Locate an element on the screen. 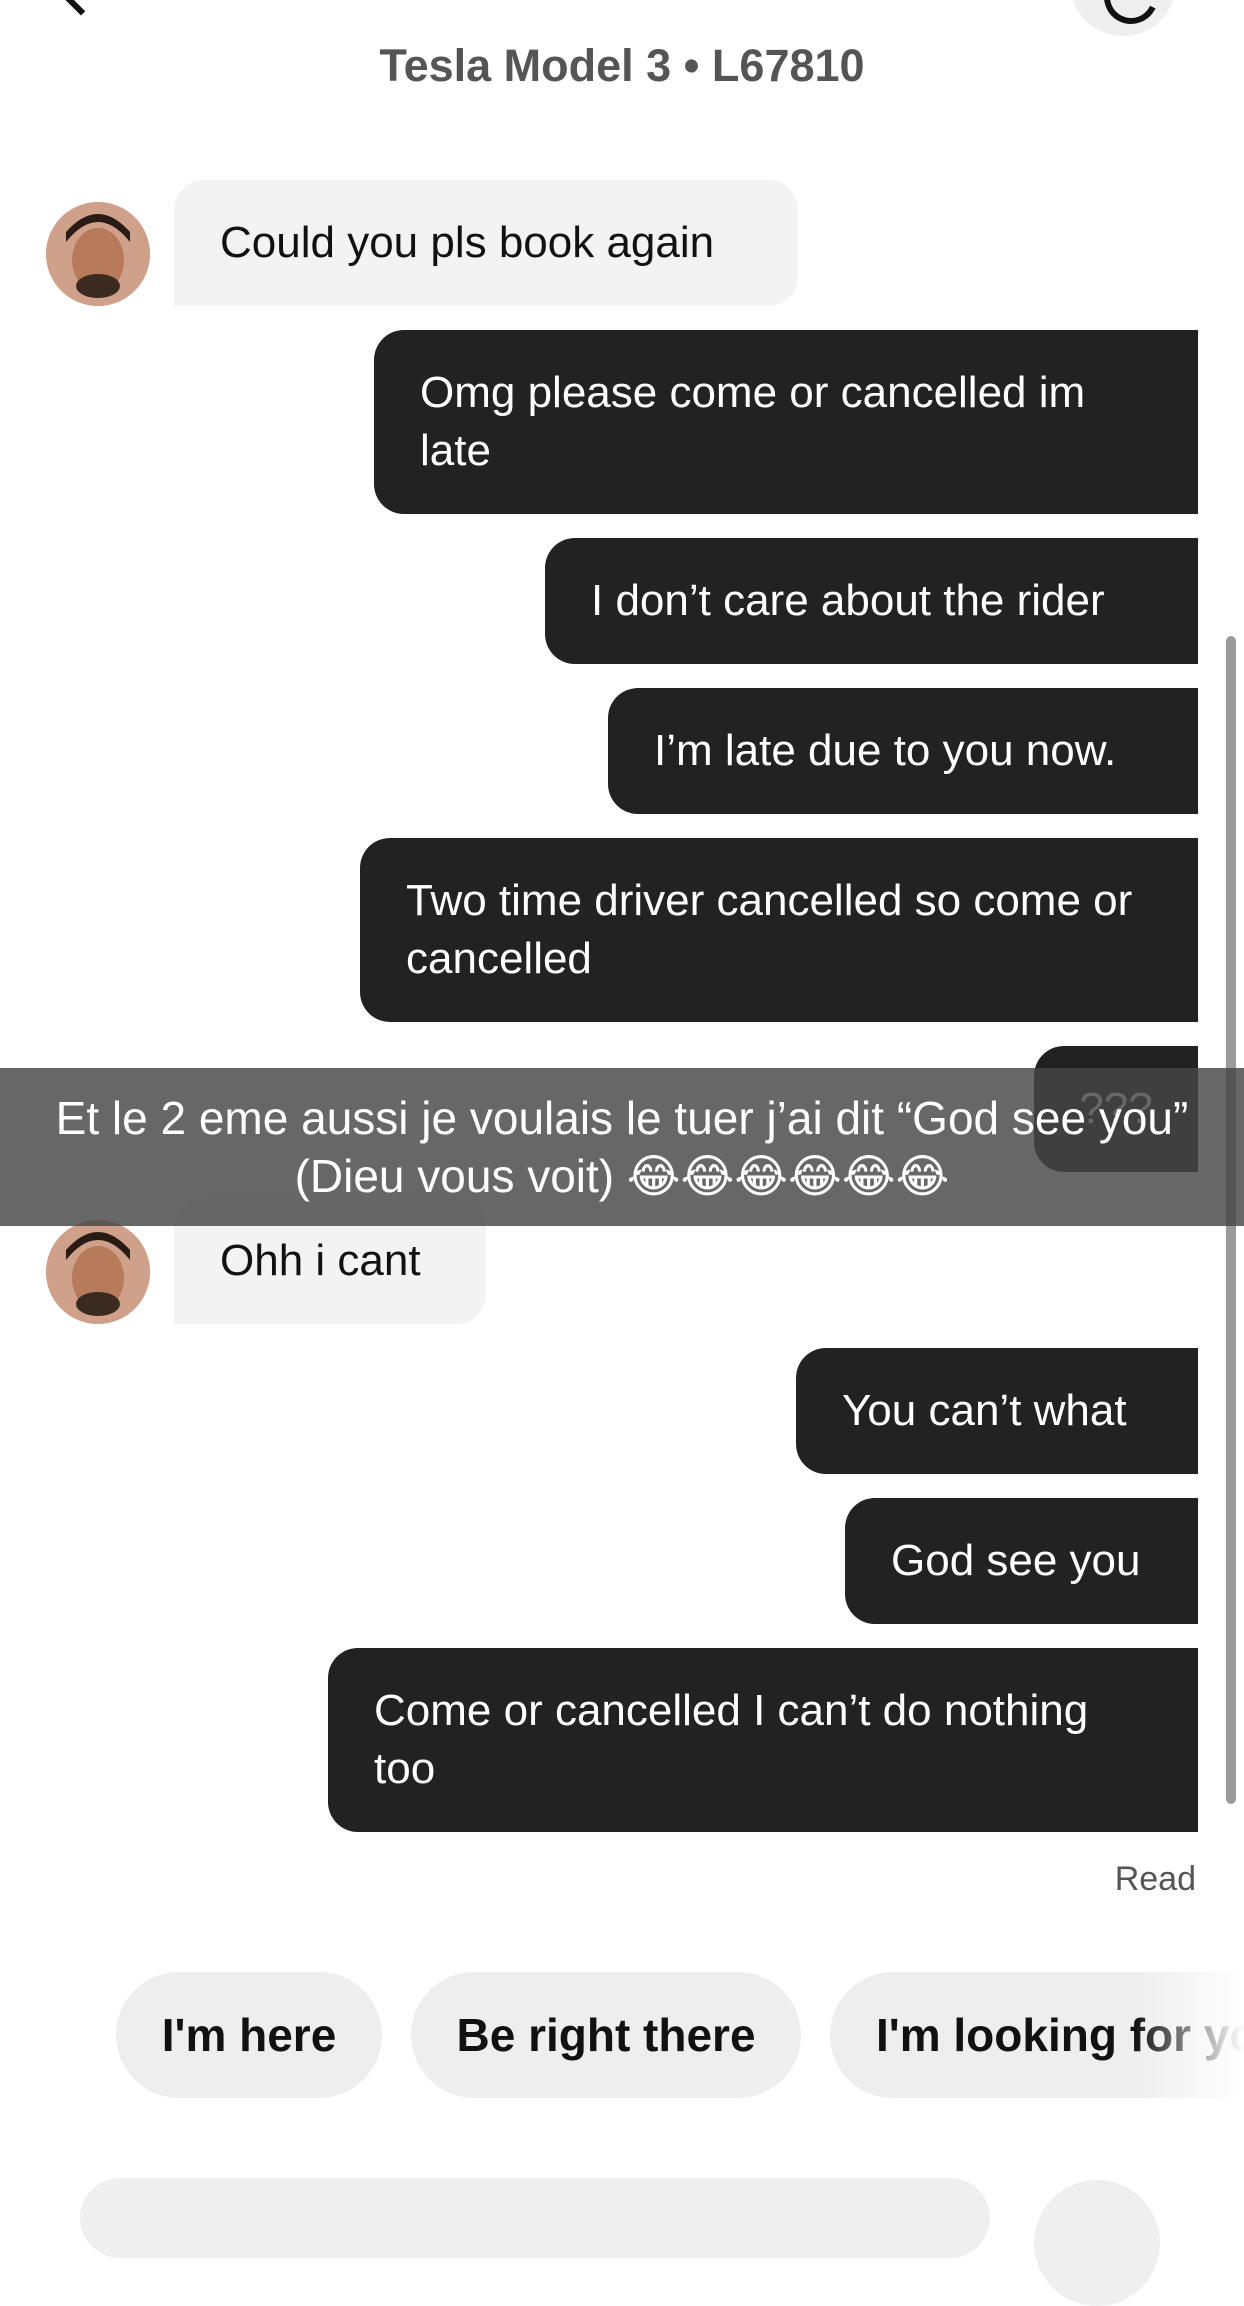  message-bubble-outgoing: I’m late due to you now. is located at coordinates (903, 751).